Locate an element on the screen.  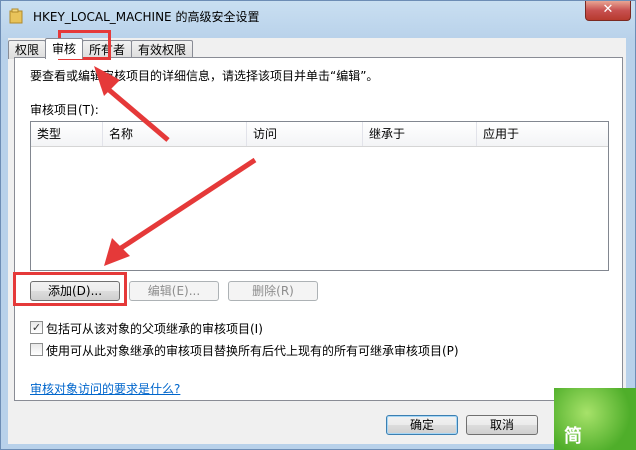
list-header: 类型 名称 访问 继承于 应用于 is located at coordinates (319, 134).